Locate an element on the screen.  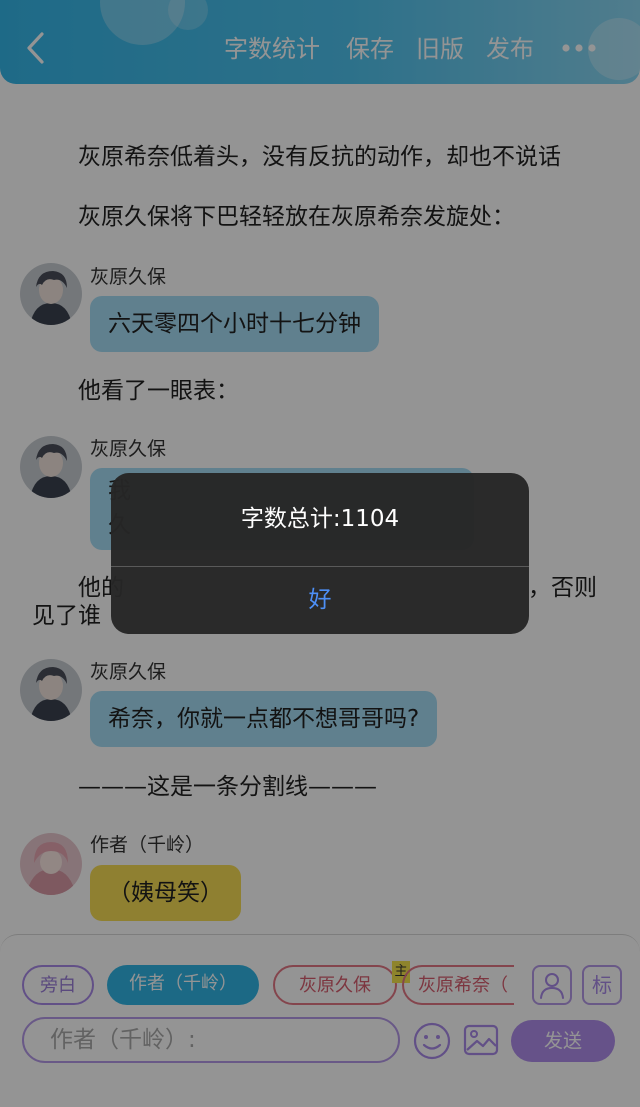
alert-ok-button: 好 is located at coordinates (320, 600).